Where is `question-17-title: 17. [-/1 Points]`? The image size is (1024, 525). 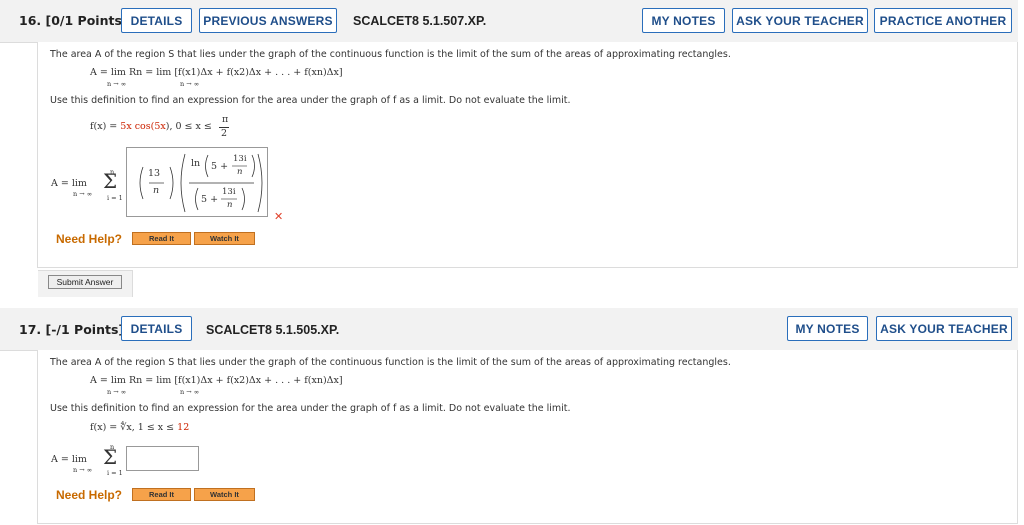
question-17-title: 17. [-/1 Points] is located at coordinates (72, 329).